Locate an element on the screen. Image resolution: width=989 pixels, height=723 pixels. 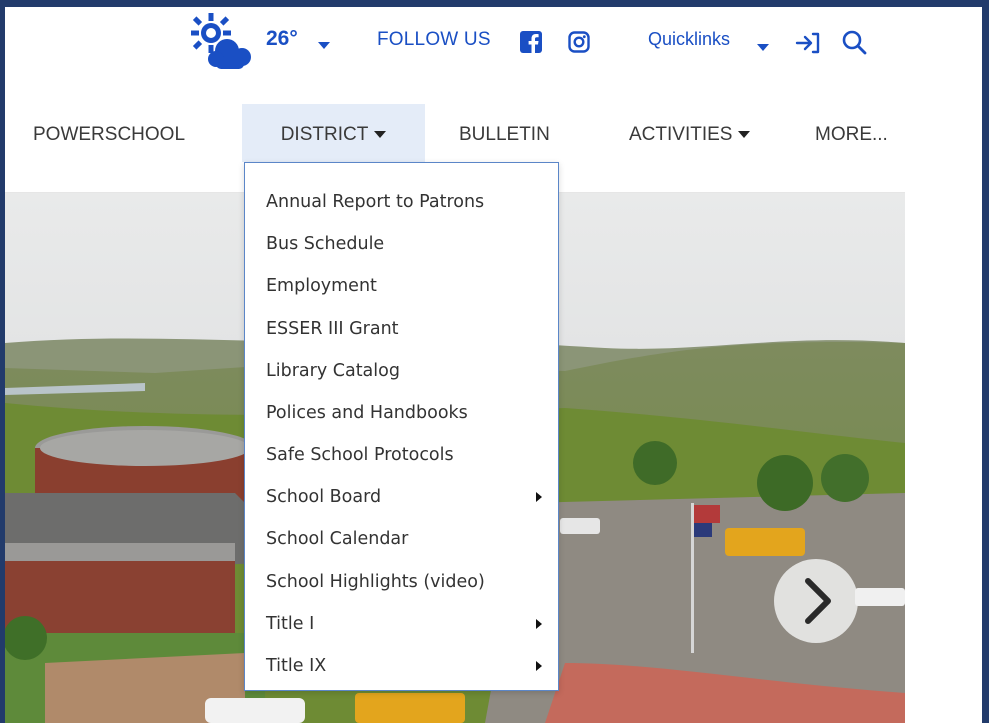
menu-item-label: Safe School Protocols is located at coordinates (360, 455).